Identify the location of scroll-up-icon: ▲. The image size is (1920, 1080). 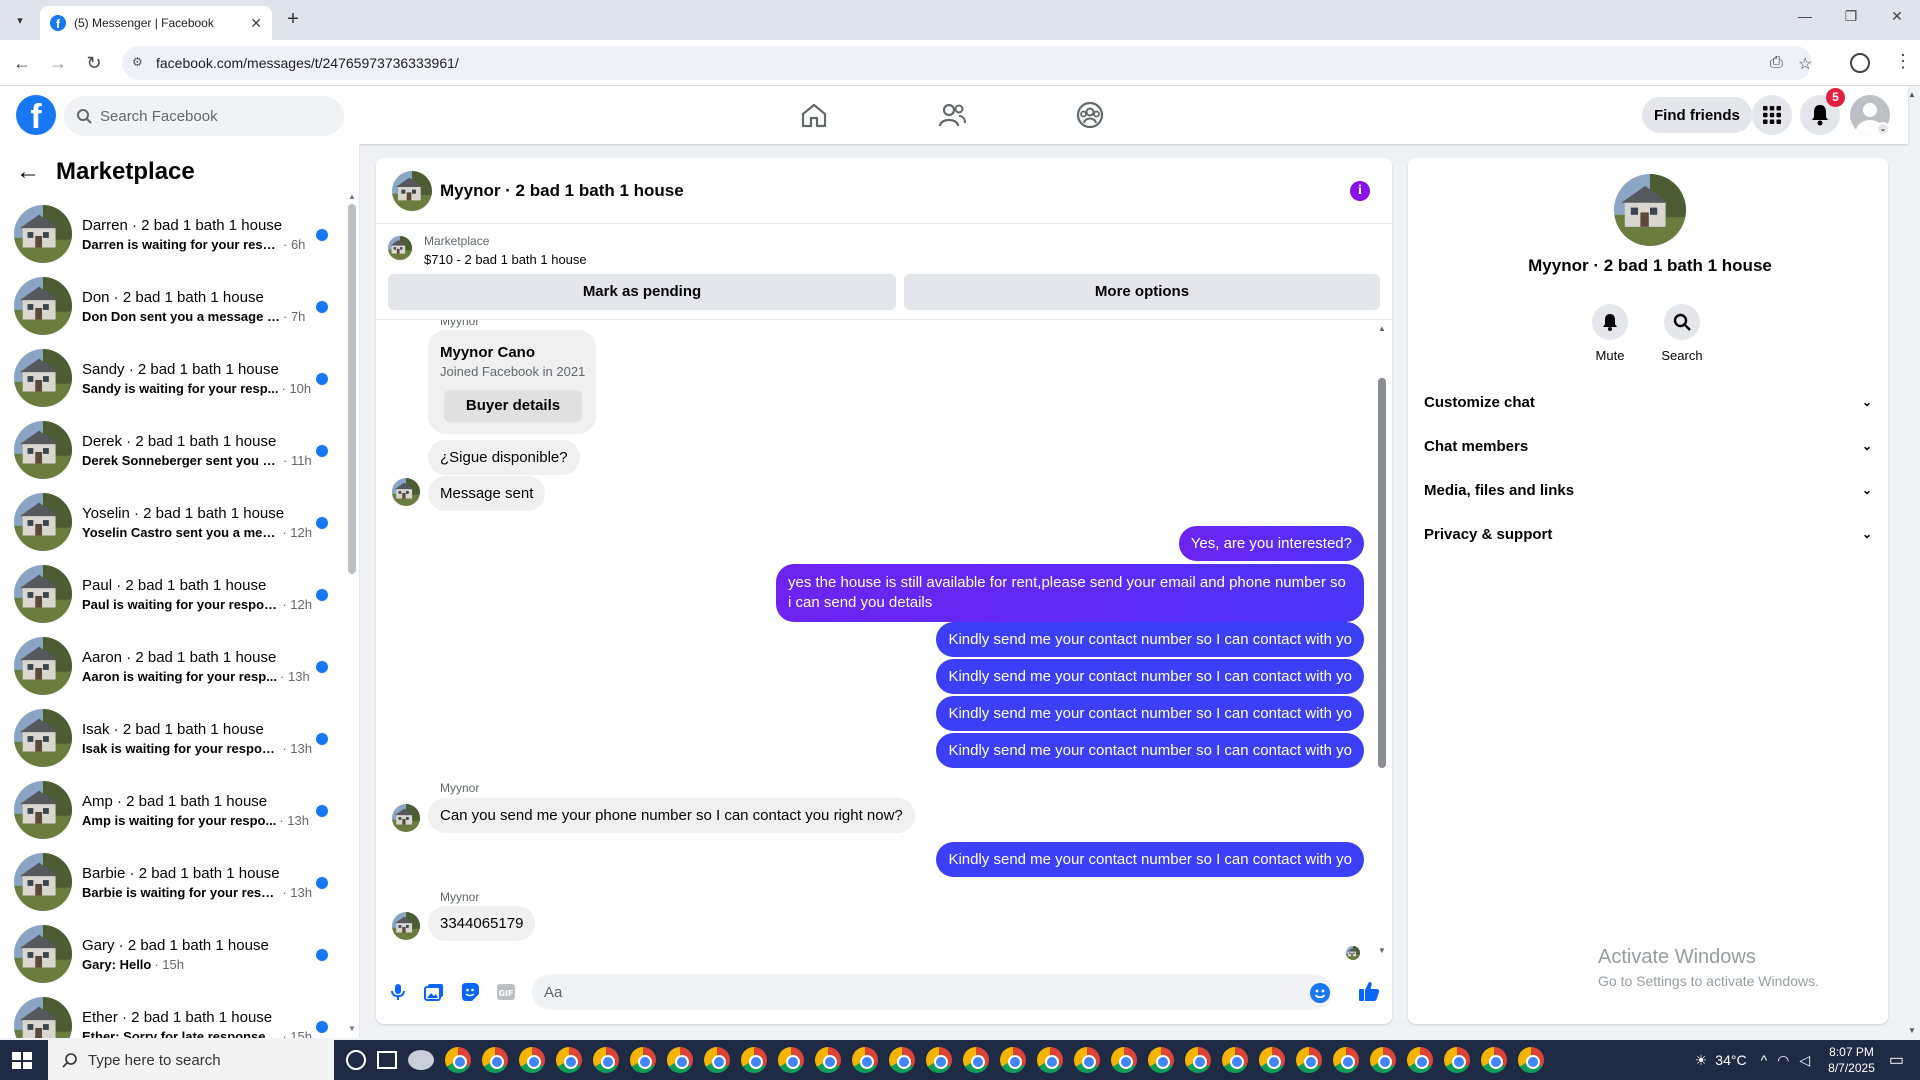
(352, 196).